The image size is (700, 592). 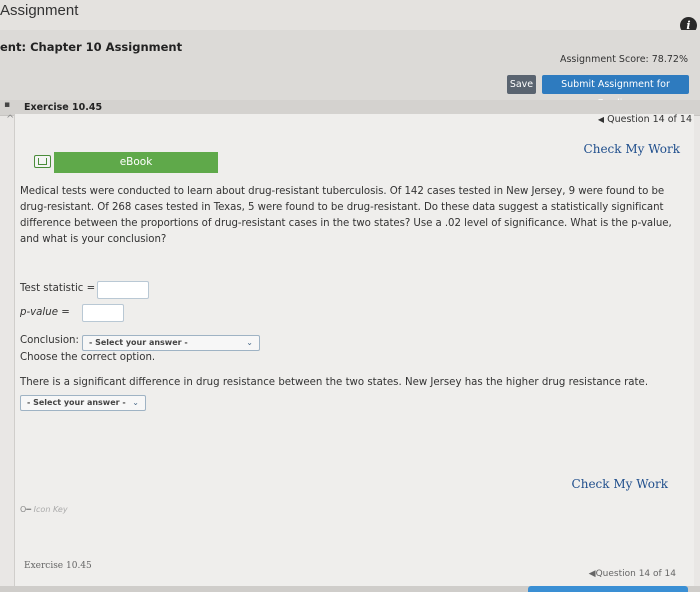 I want to click on conclusion-label: Conclusion:, so click(x=49, y=340).